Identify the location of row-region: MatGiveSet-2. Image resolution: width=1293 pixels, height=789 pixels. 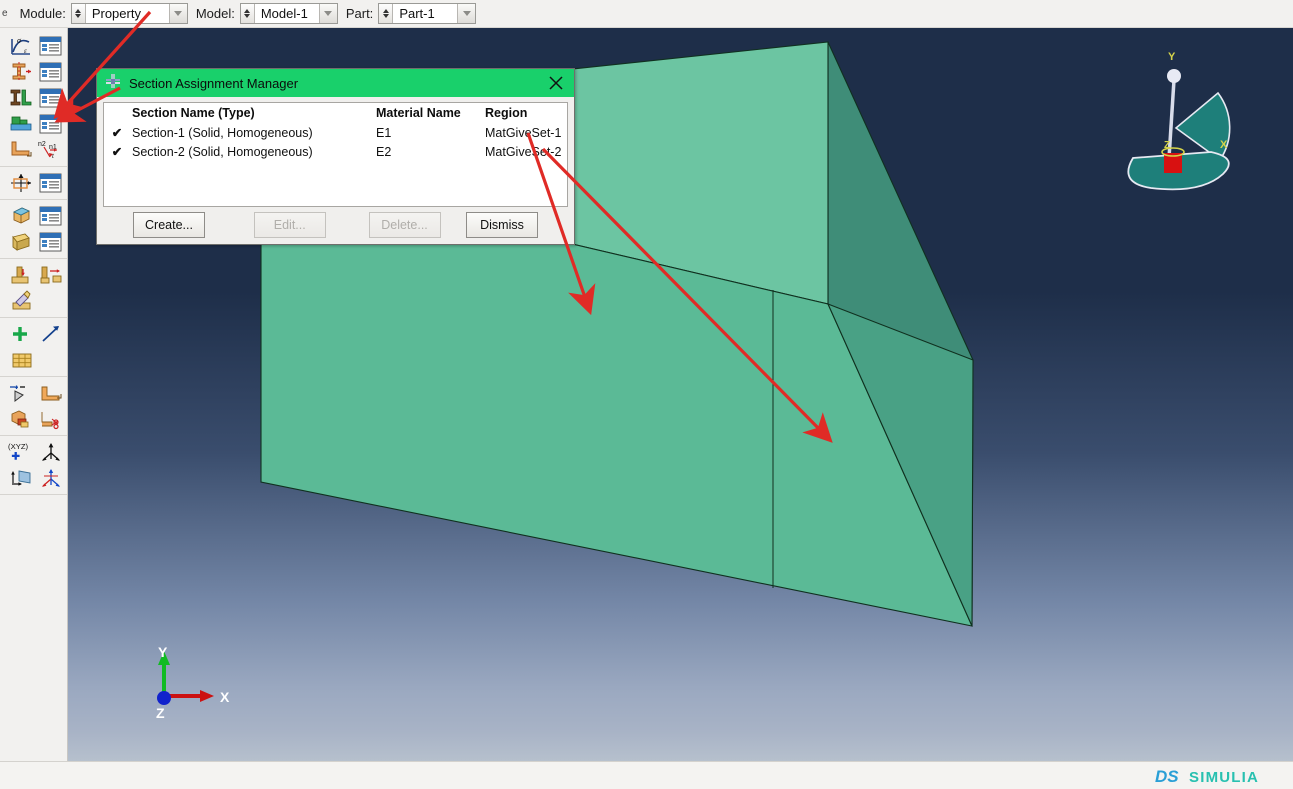
(525, 151).